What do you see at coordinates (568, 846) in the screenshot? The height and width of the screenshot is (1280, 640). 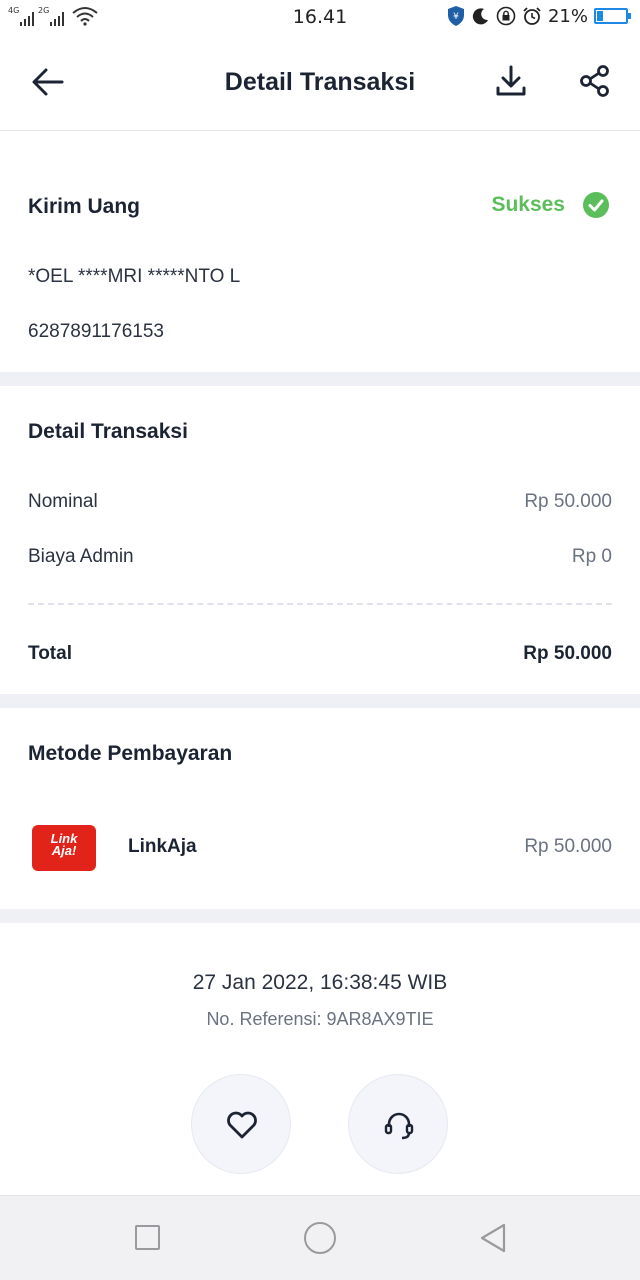 I see `payment-amount: Rp 50.000` at bounding box center [568, 846].